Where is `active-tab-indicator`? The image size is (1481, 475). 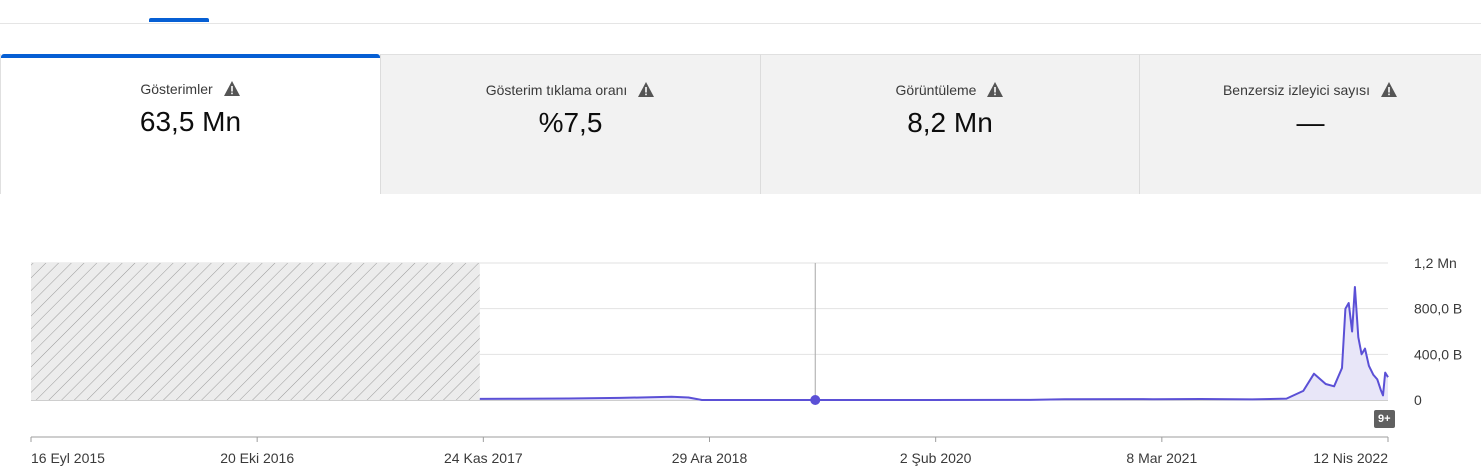 active-tab-indicator is located at coordinates (179, 20).